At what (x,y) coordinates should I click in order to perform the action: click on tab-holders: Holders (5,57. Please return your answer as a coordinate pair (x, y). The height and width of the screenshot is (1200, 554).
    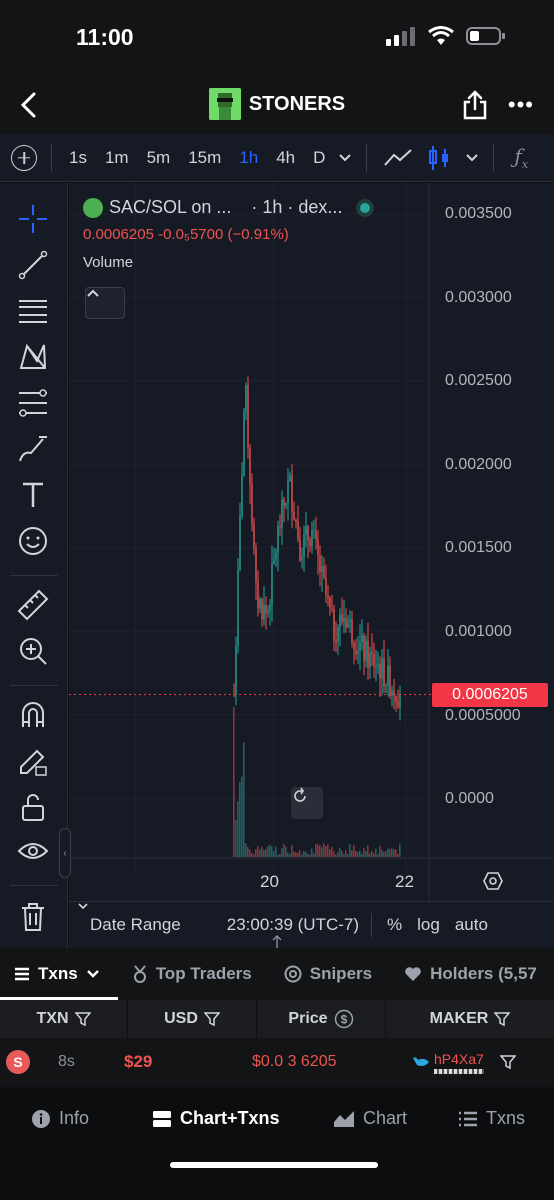
    Looking at the image, I should click on (470, 974).